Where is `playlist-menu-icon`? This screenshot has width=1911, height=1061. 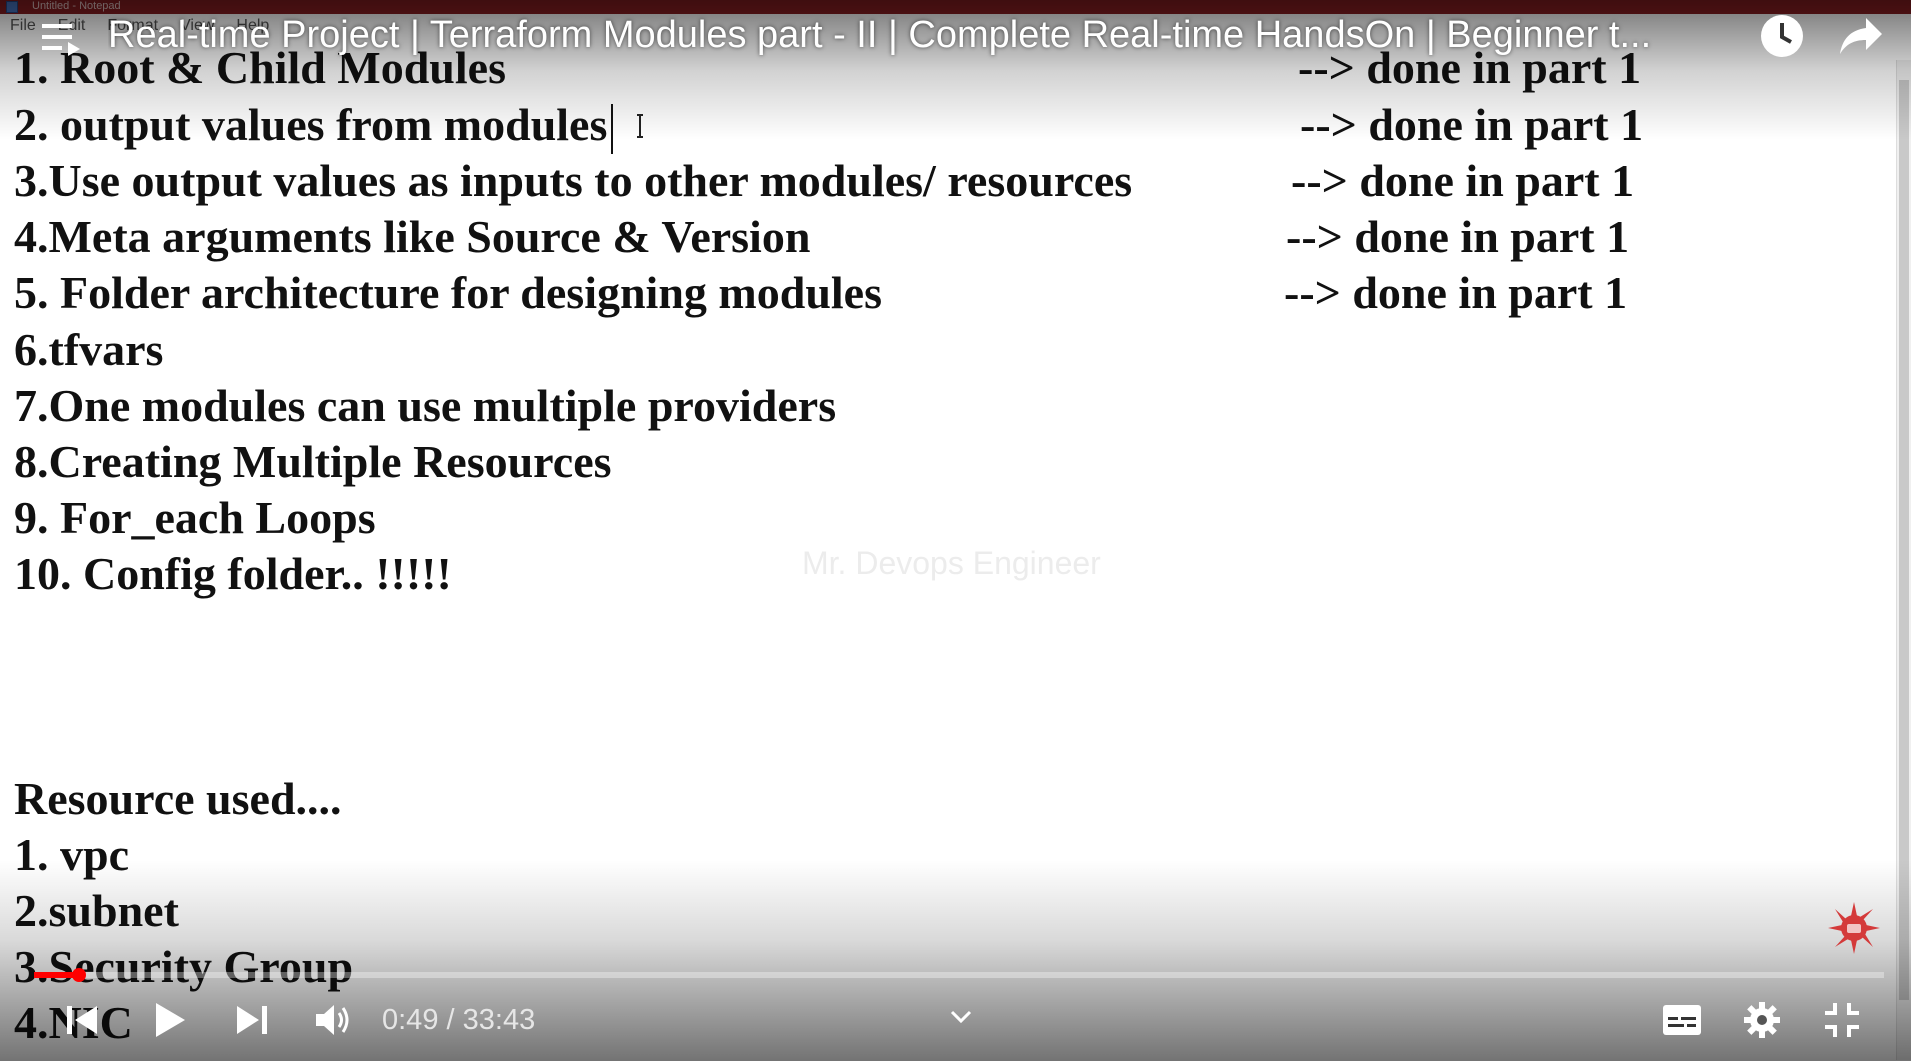 playlist-menu-icon is located at coordinates (62, 38).